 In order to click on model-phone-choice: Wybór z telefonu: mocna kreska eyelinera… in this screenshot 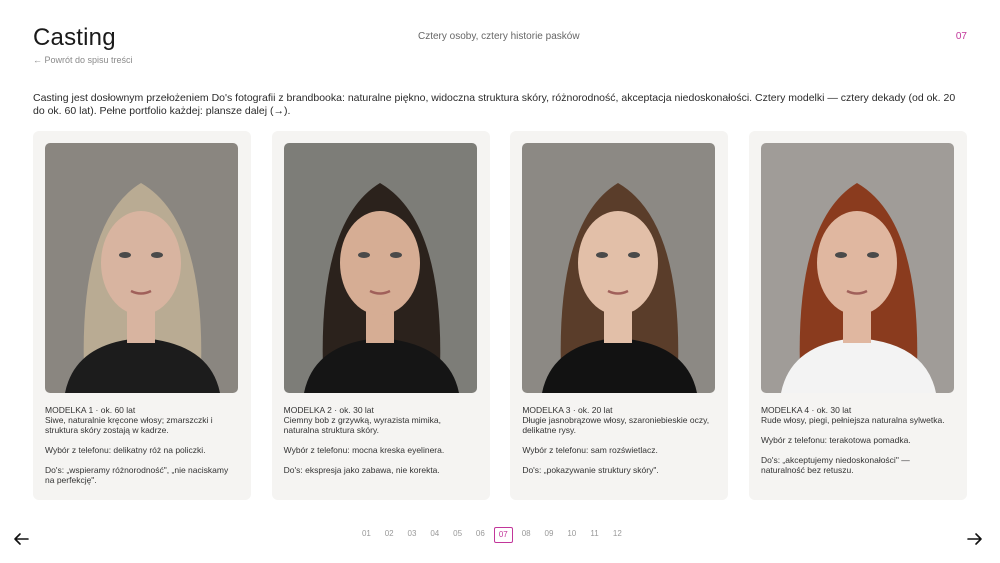, I will do `click(364, 450)`.